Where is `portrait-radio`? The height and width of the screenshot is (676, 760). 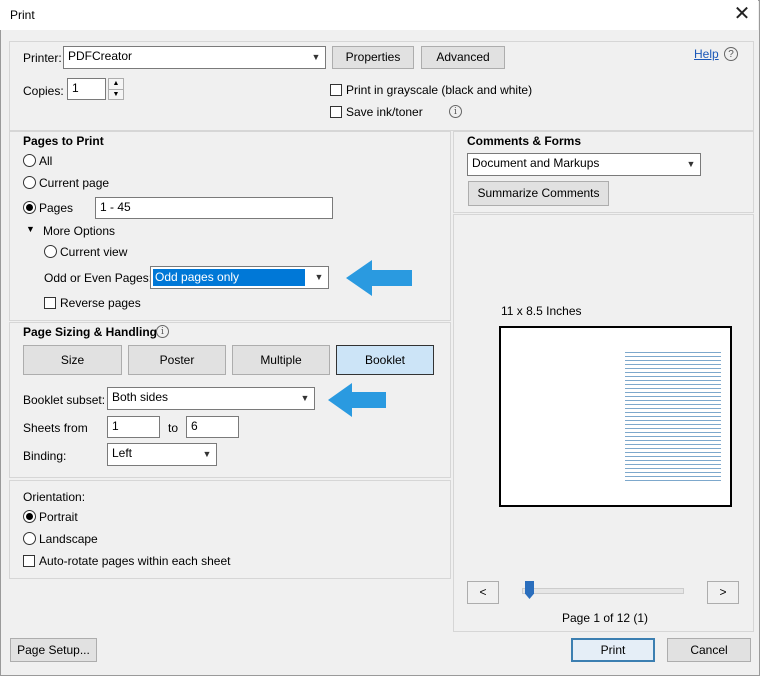
portrait-radio is located at coordinates (29, 516).